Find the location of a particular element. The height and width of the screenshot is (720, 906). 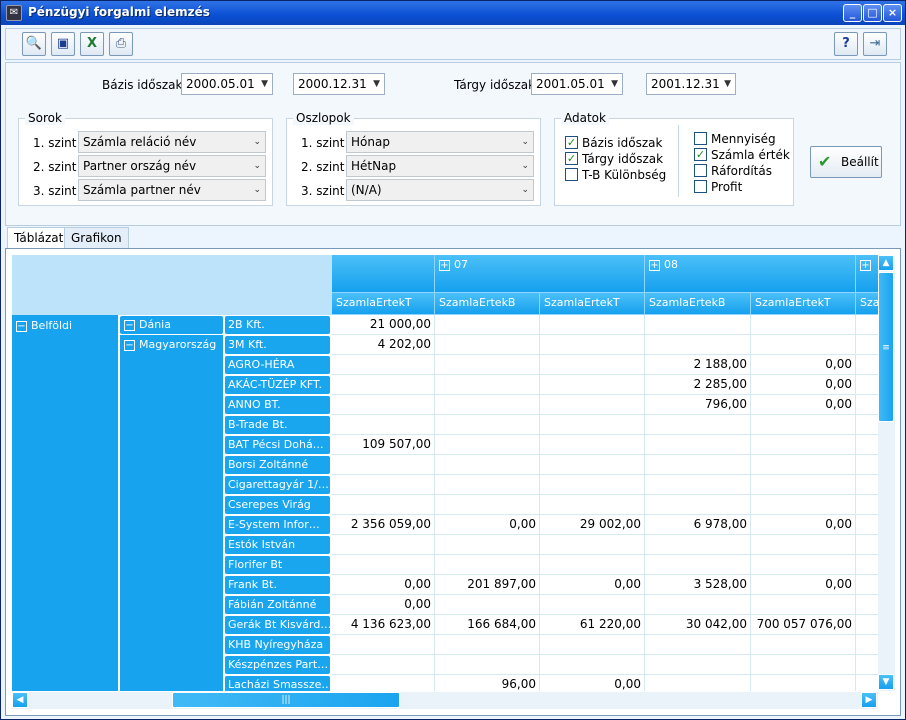

cols-level-1-combo: Hónap ⌄ is located at coordinates (440, 142).